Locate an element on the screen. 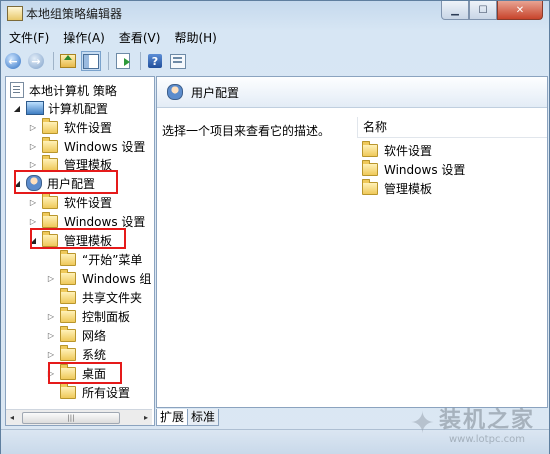 The image size is (550, 454). watermark-text: 装机之家 is located at coordinates (486, 420).